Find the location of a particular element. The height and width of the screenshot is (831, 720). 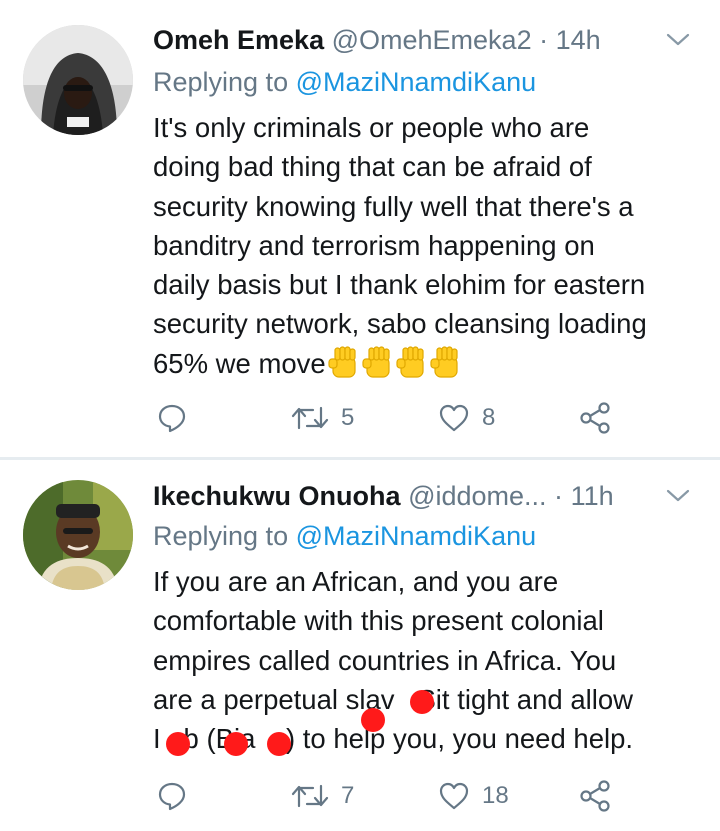

retweet-button: 5 is located at coordinates (322, 418).